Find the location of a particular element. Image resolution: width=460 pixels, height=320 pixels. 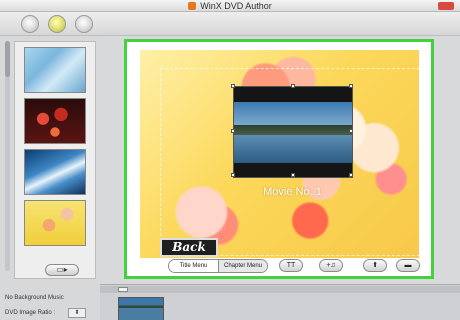

video-preview is located at coordinates (292, 131).